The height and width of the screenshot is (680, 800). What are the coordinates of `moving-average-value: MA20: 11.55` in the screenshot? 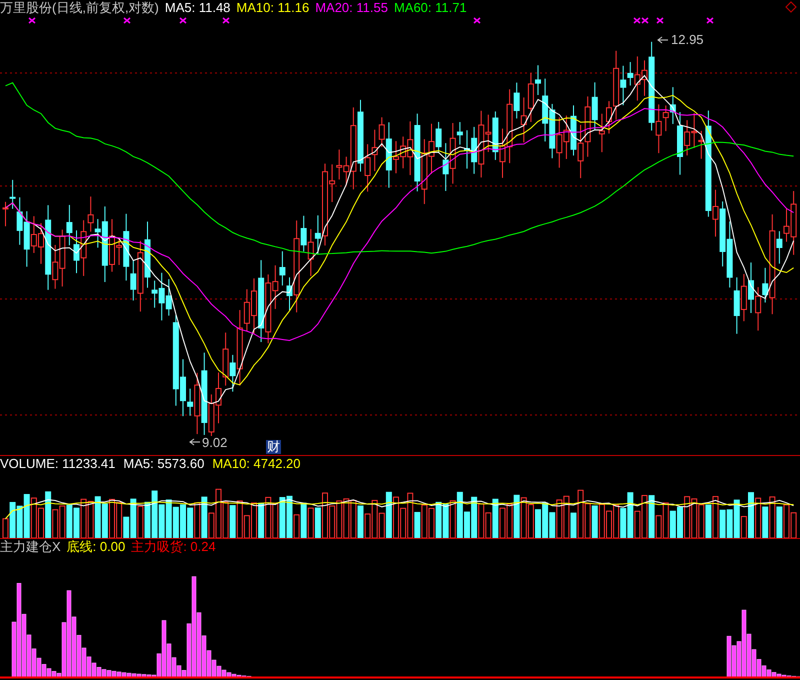 It's located at (351, 8).